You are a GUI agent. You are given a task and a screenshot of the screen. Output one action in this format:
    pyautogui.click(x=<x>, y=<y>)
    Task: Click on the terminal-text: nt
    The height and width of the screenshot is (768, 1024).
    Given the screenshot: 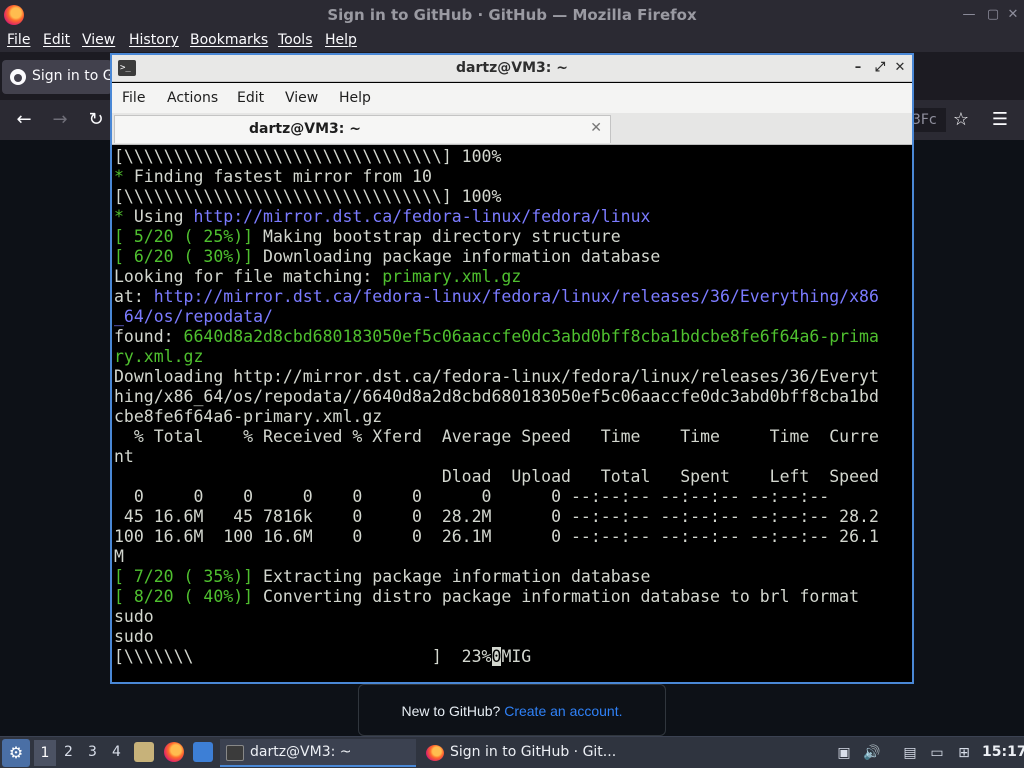 What is the action you would take?
    pyautogui.click(x=124, y=456)
    